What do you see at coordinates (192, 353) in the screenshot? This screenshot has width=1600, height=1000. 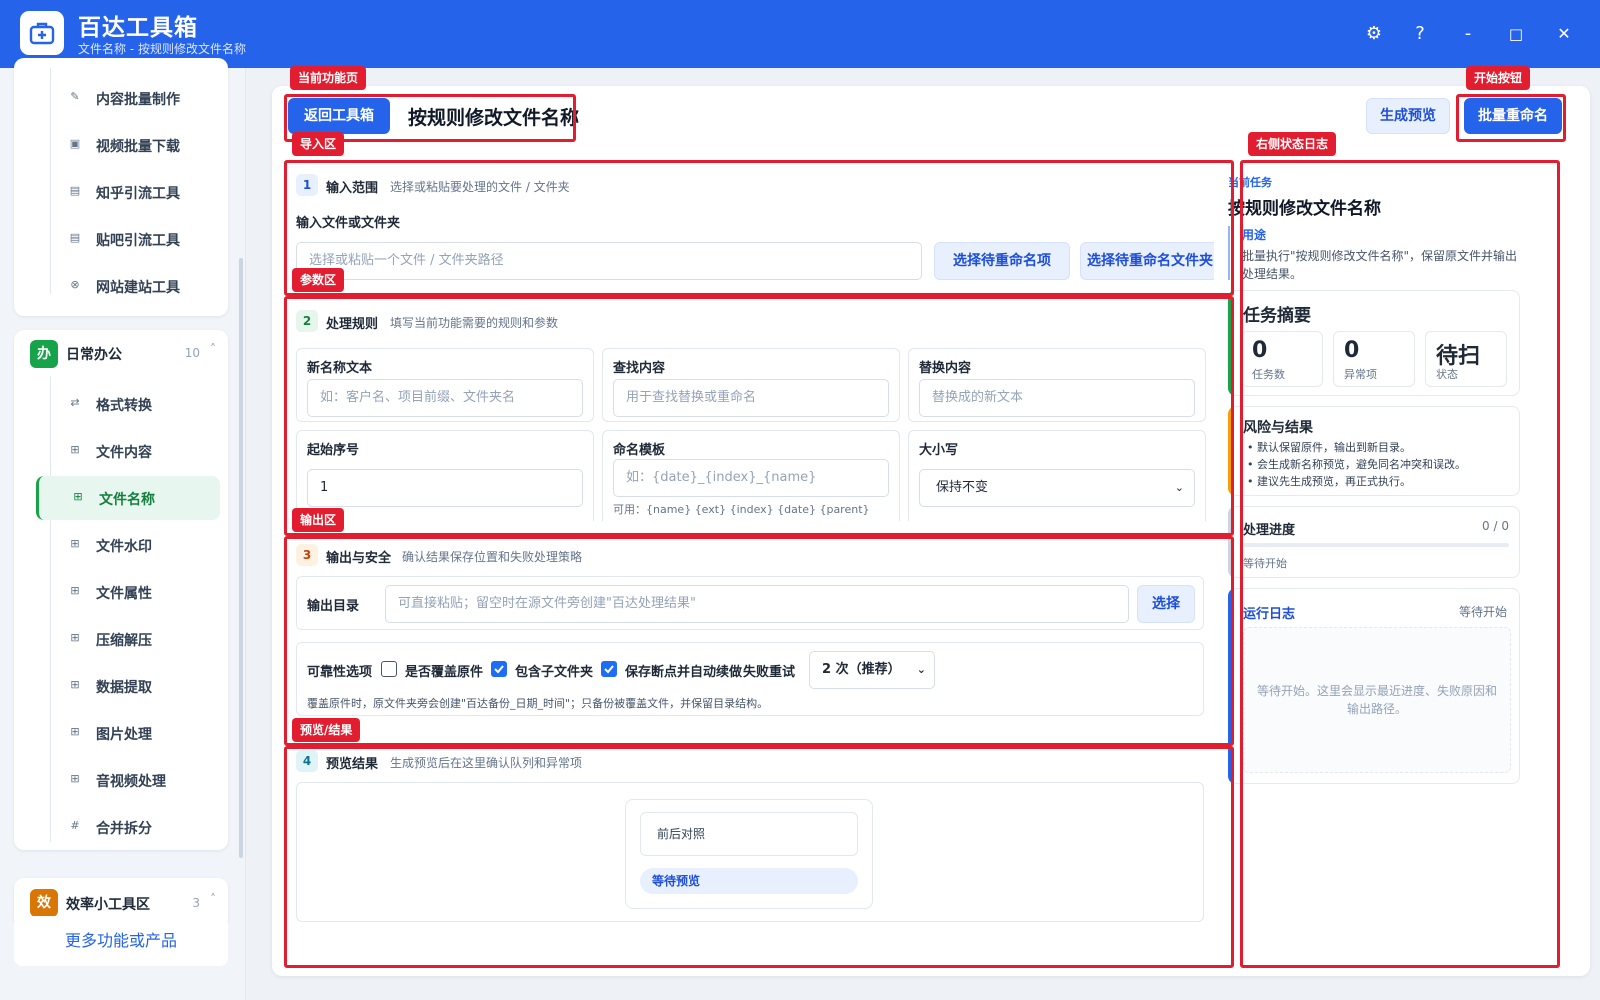 I see `office-group-count: 10` at bounding box center [192, 353].